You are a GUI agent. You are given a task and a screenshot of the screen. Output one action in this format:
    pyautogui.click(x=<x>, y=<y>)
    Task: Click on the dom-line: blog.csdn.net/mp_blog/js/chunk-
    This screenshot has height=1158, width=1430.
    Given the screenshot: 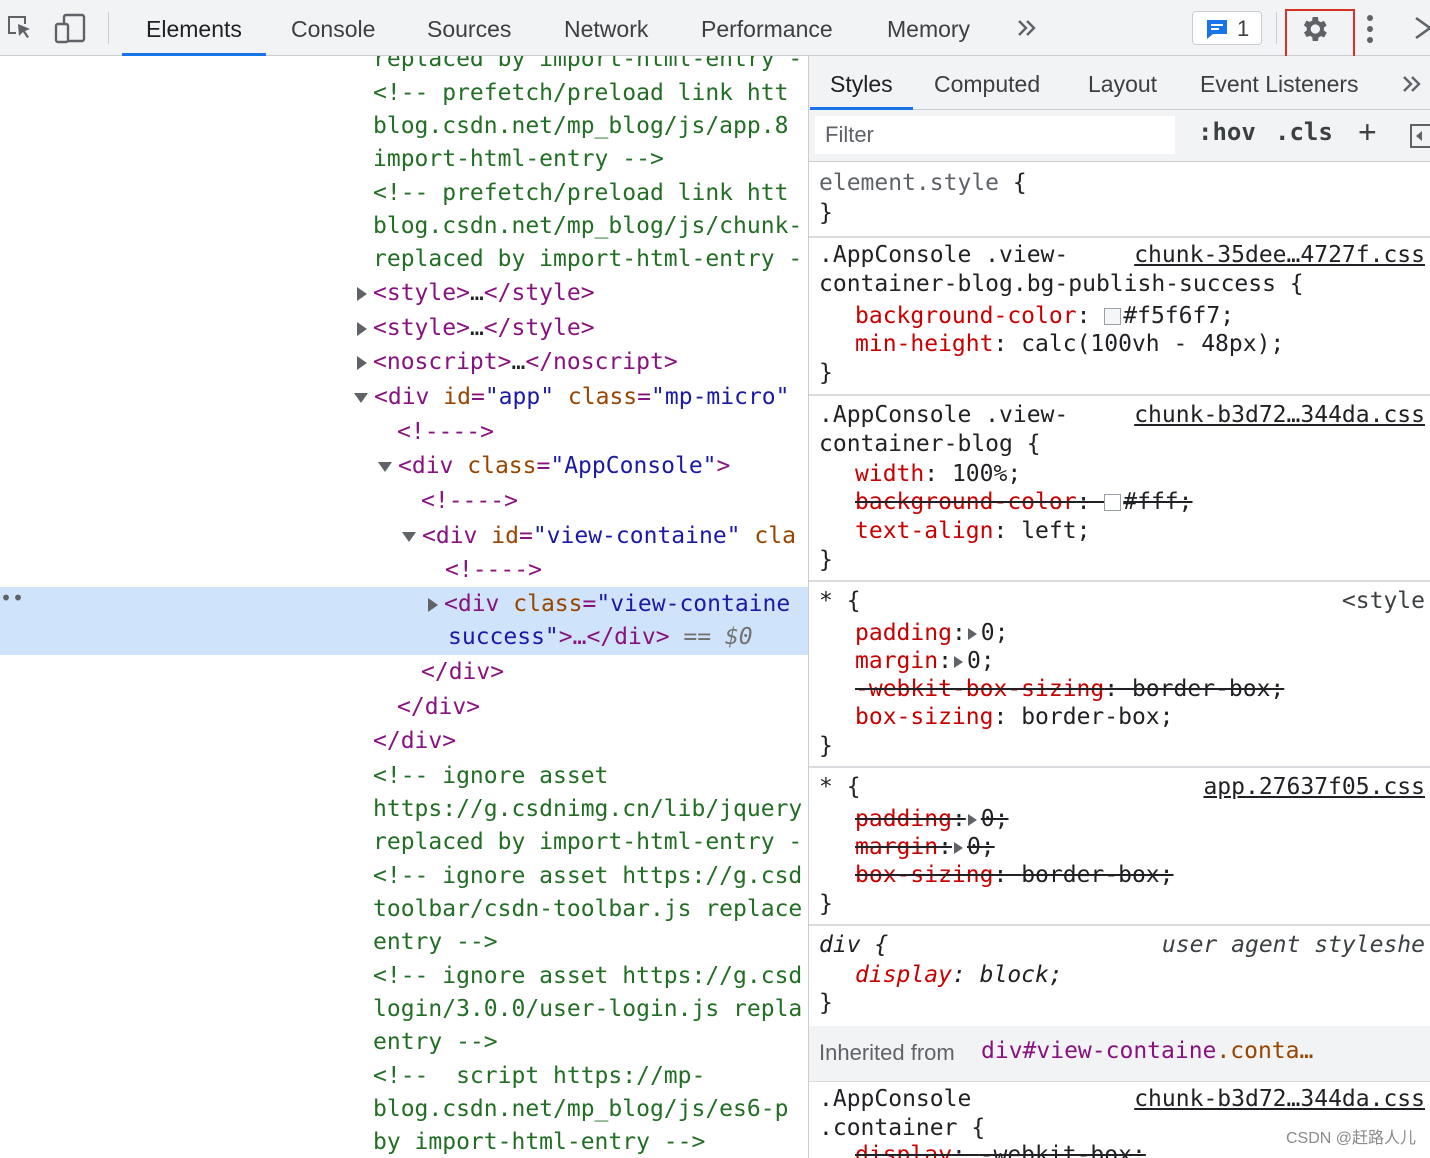 What is the action you would take?
    pyautogui.click(x=404, y=226)
    